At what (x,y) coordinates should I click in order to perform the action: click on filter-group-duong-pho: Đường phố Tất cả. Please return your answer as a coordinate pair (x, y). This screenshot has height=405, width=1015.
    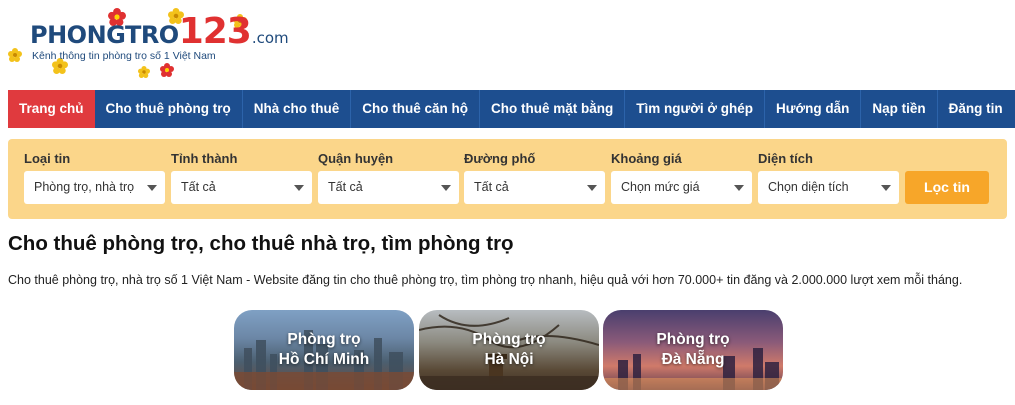
    Looking at the image, I should click on (534, 177).